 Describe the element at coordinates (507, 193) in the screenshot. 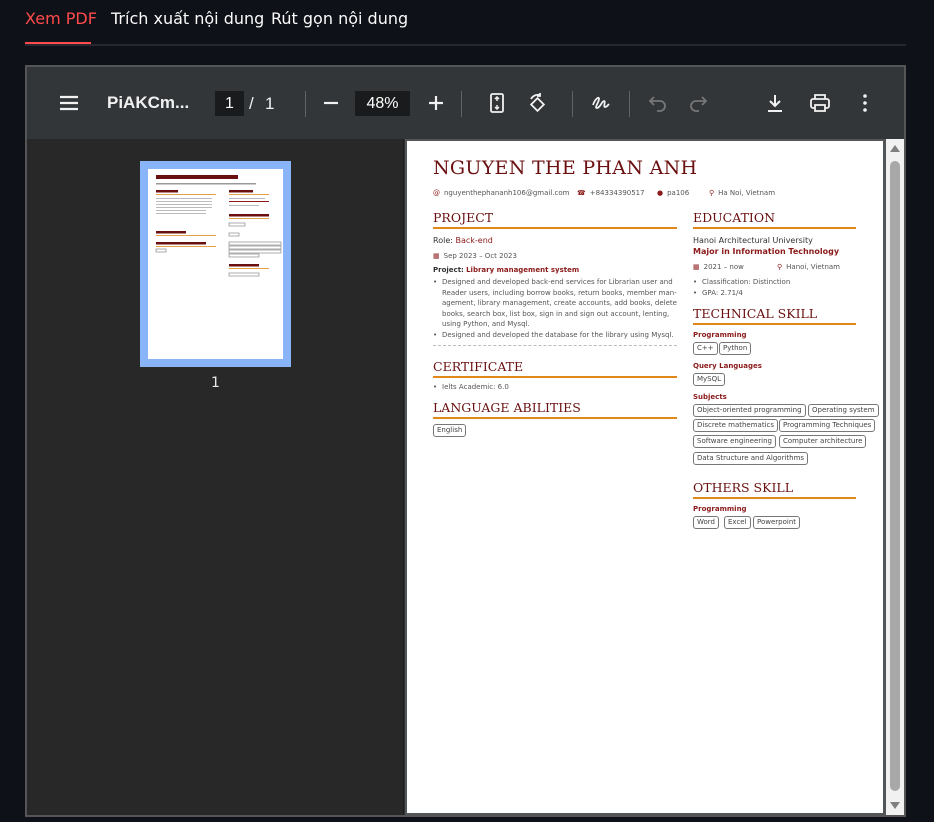

I see `email-text: nguyenthephananh106@gmail.com` at that location.